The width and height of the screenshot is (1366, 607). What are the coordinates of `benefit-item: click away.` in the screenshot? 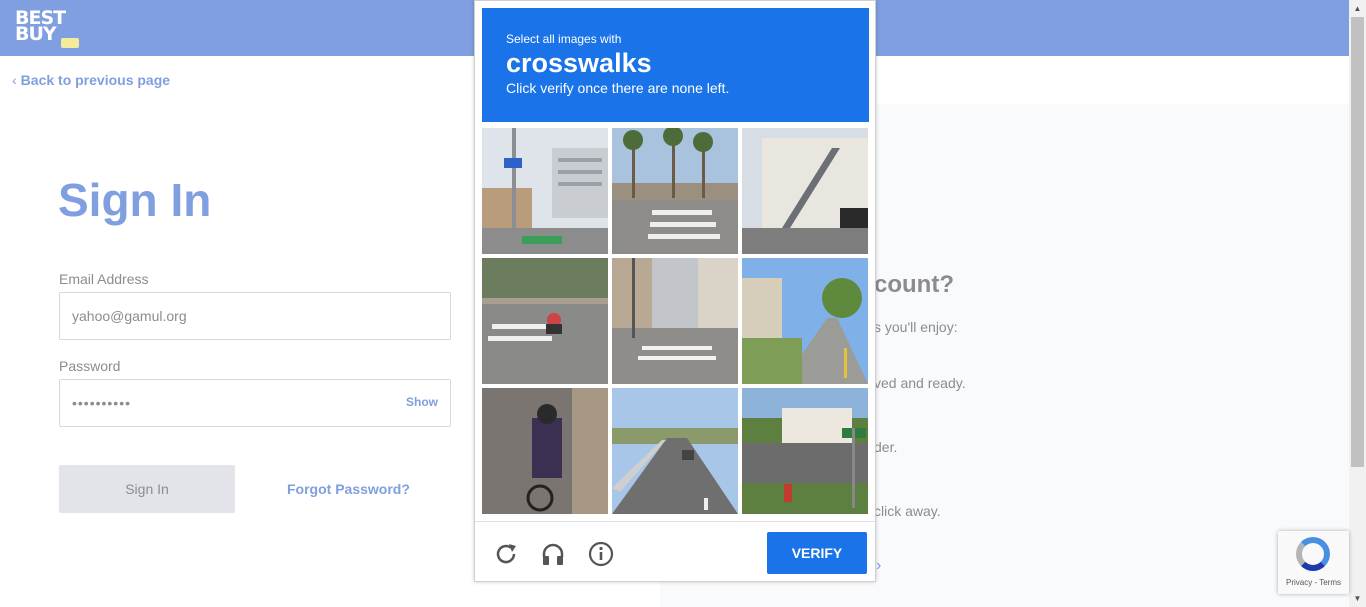 It's located at (907, 511).